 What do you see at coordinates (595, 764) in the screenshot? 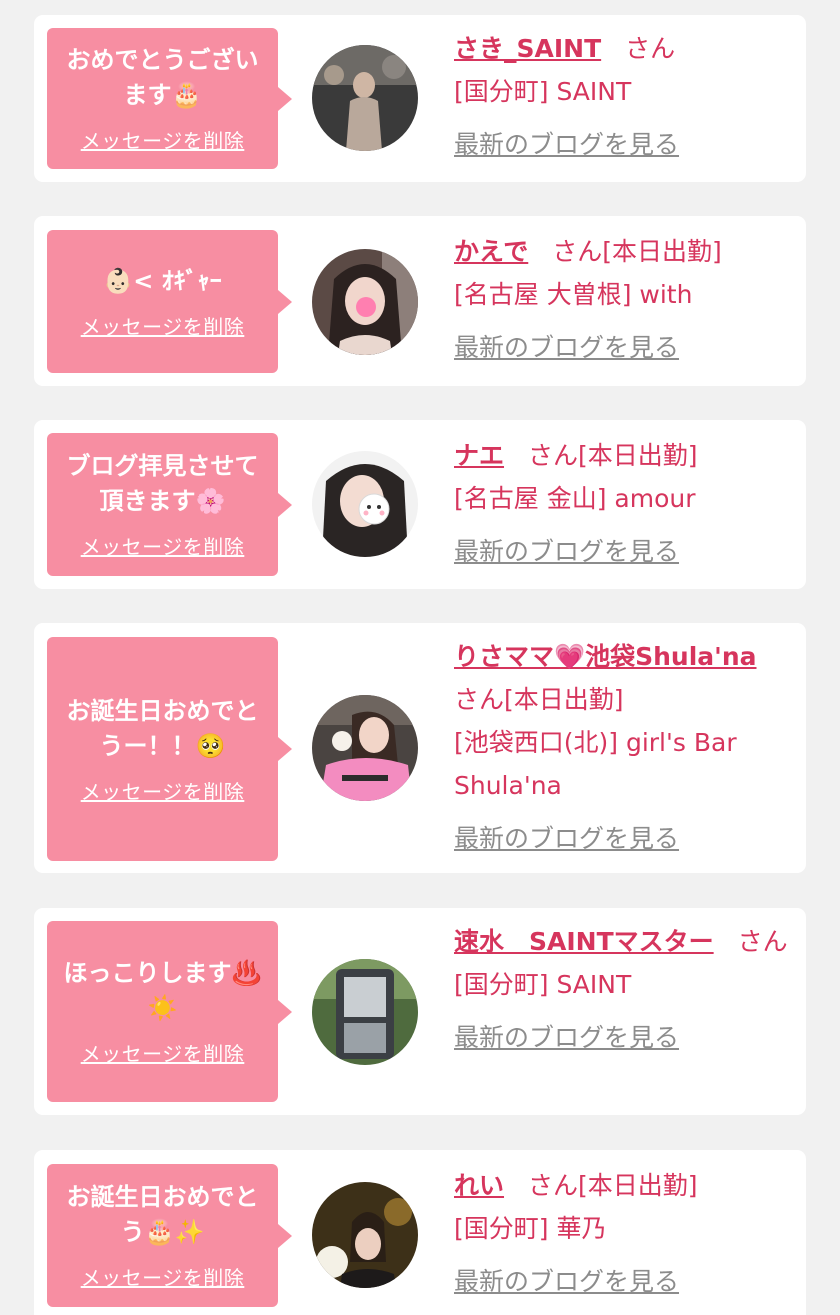
I see `shop-name: [池袋西口(北)] girl's Bar Shula'na` at bounding box center [595, 764].